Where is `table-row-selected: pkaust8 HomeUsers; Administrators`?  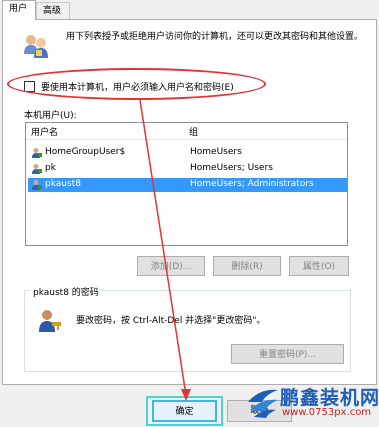 table-row-selected: pkaust8 HomeUsers; Administrators is located at coordinates (187, 185).